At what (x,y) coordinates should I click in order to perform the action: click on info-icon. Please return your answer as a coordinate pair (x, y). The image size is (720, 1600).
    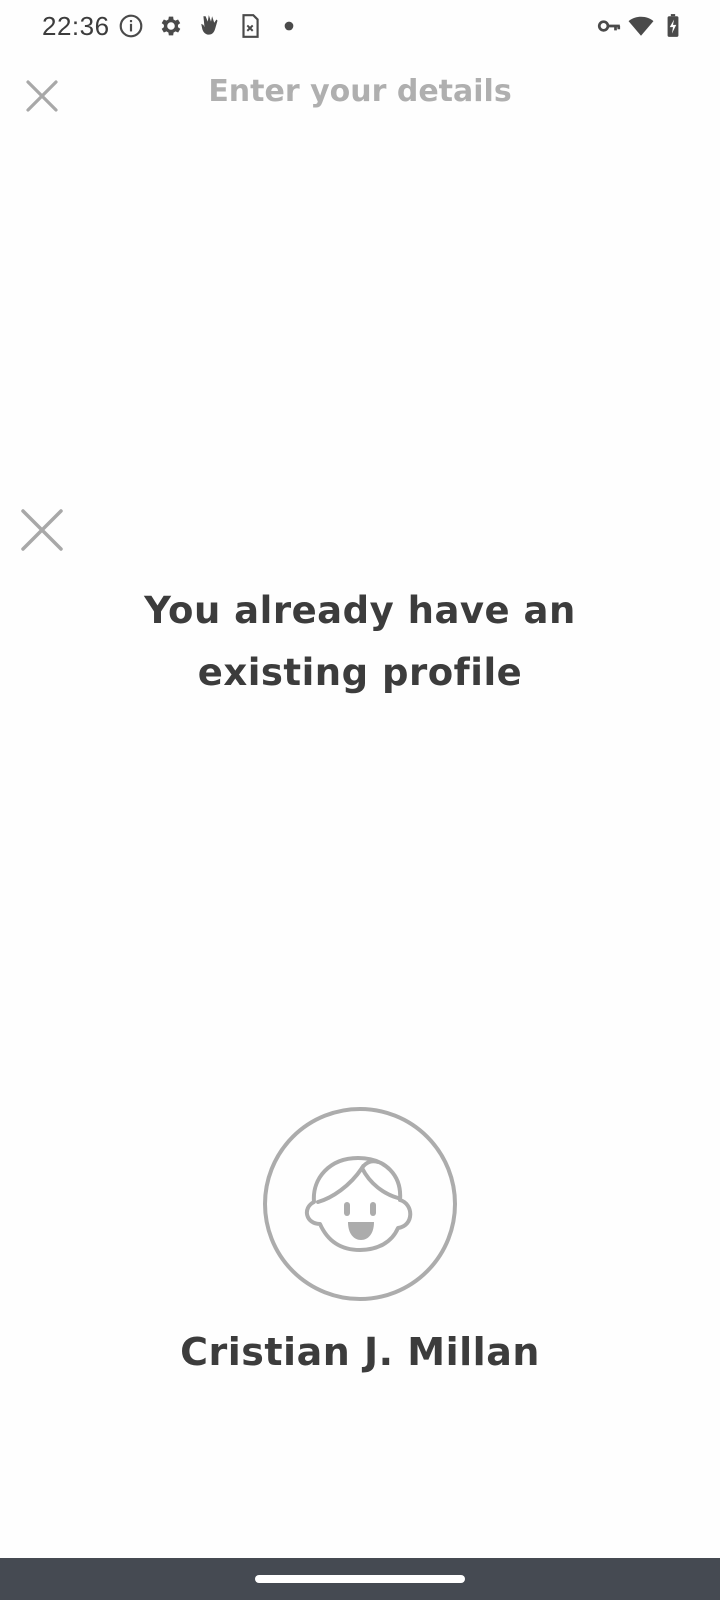
    Looking at the image, I should click on (131, 26).